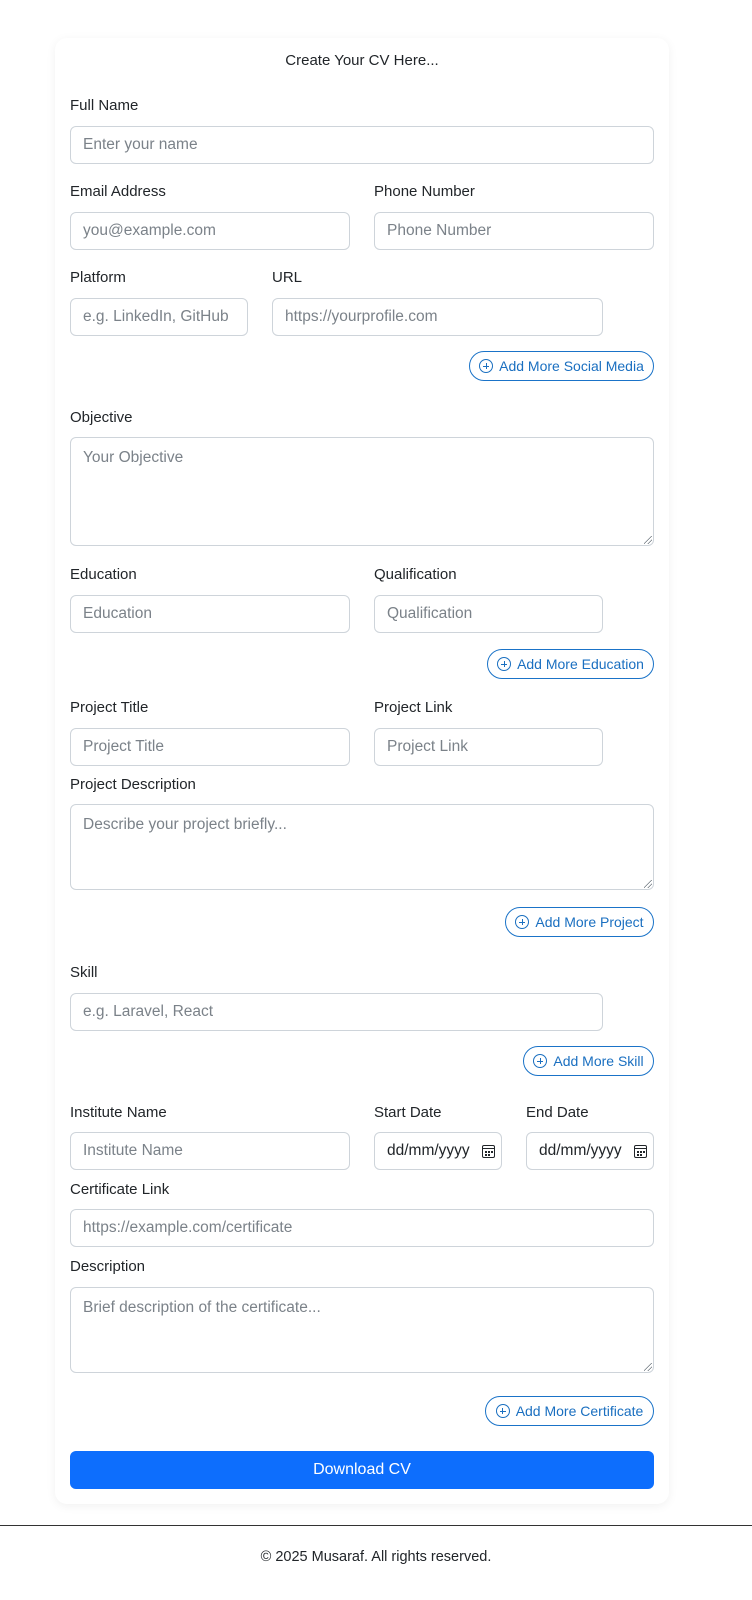 This screenshot has width=752, height=1600. I want to click on url-label: URL, so click(287, 277).